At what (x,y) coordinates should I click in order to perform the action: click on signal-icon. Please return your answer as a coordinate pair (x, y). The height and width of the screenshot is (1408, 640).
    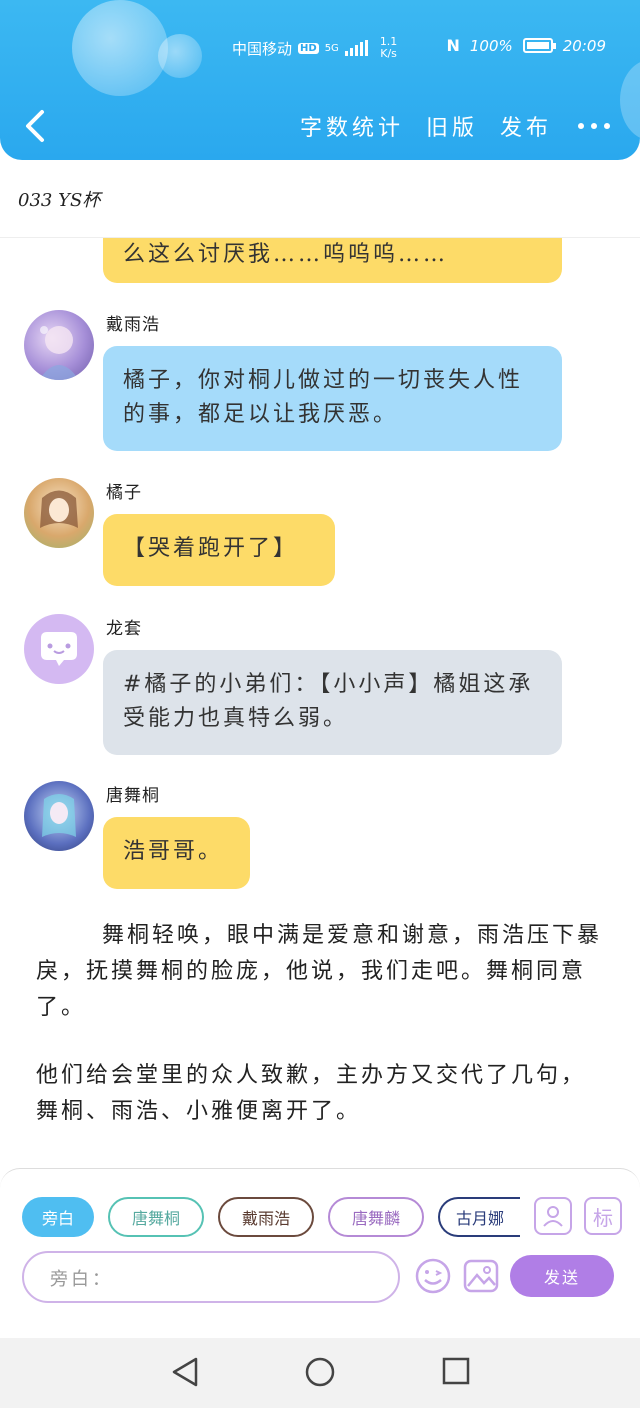
    Looking at the image, I should click on (356, 48).